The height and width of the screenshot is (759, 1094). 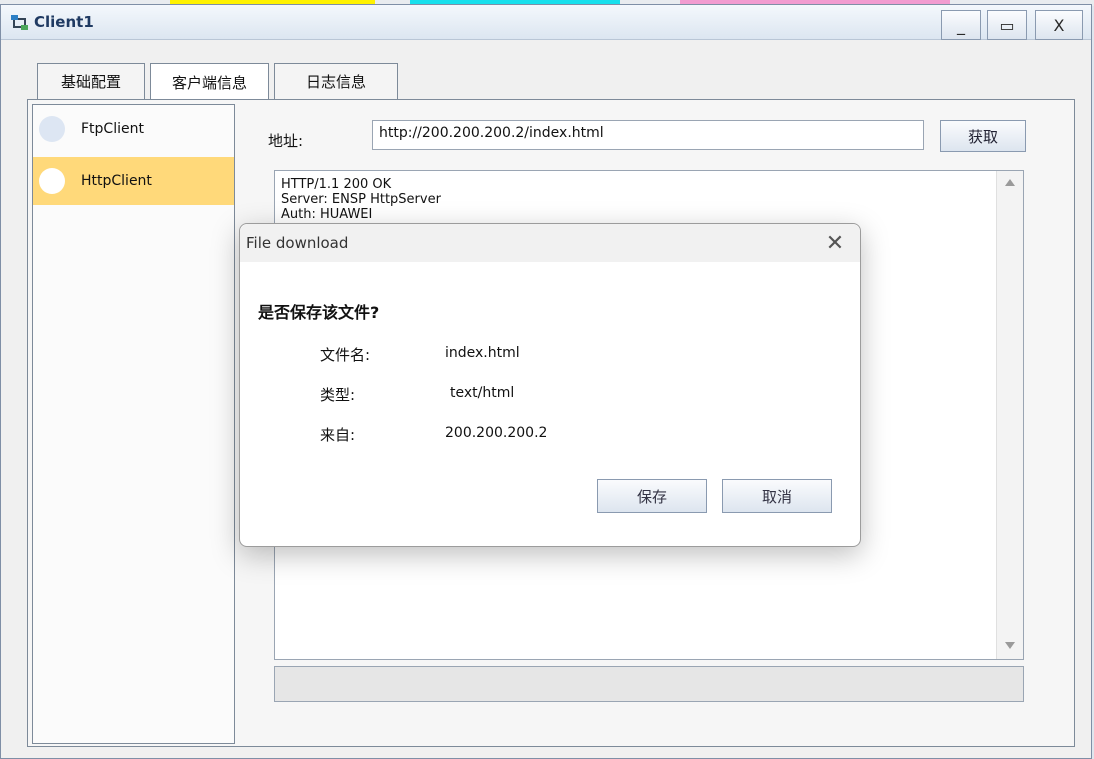 What do you see at coordinates (338, 435) in the screenshot?
I see `from-label: 来自:` at bounding box center [338, 435].